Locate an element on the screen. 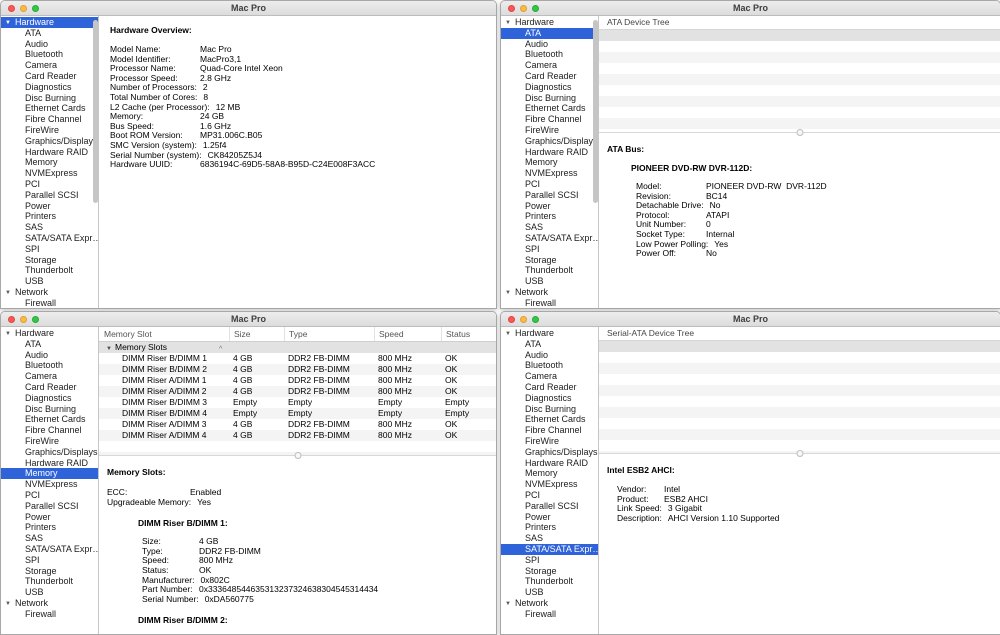 This screenshot has height=635, width=1000. sidebar-item: ▼ Hardware is located at coordinates (49, 22).